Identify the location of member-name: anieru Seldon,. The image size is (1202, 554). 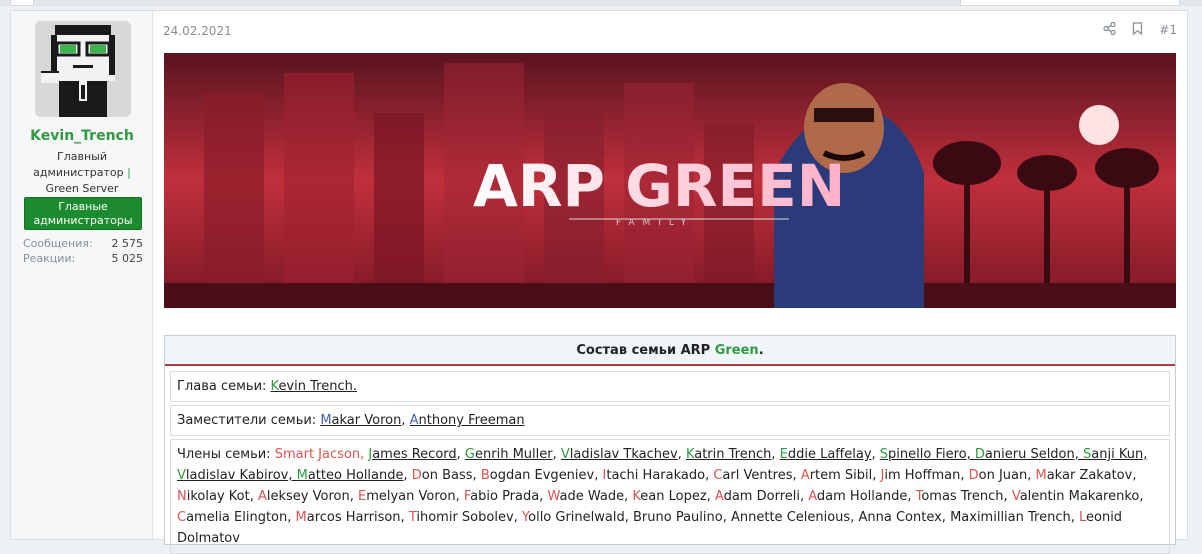
(1034, 454).